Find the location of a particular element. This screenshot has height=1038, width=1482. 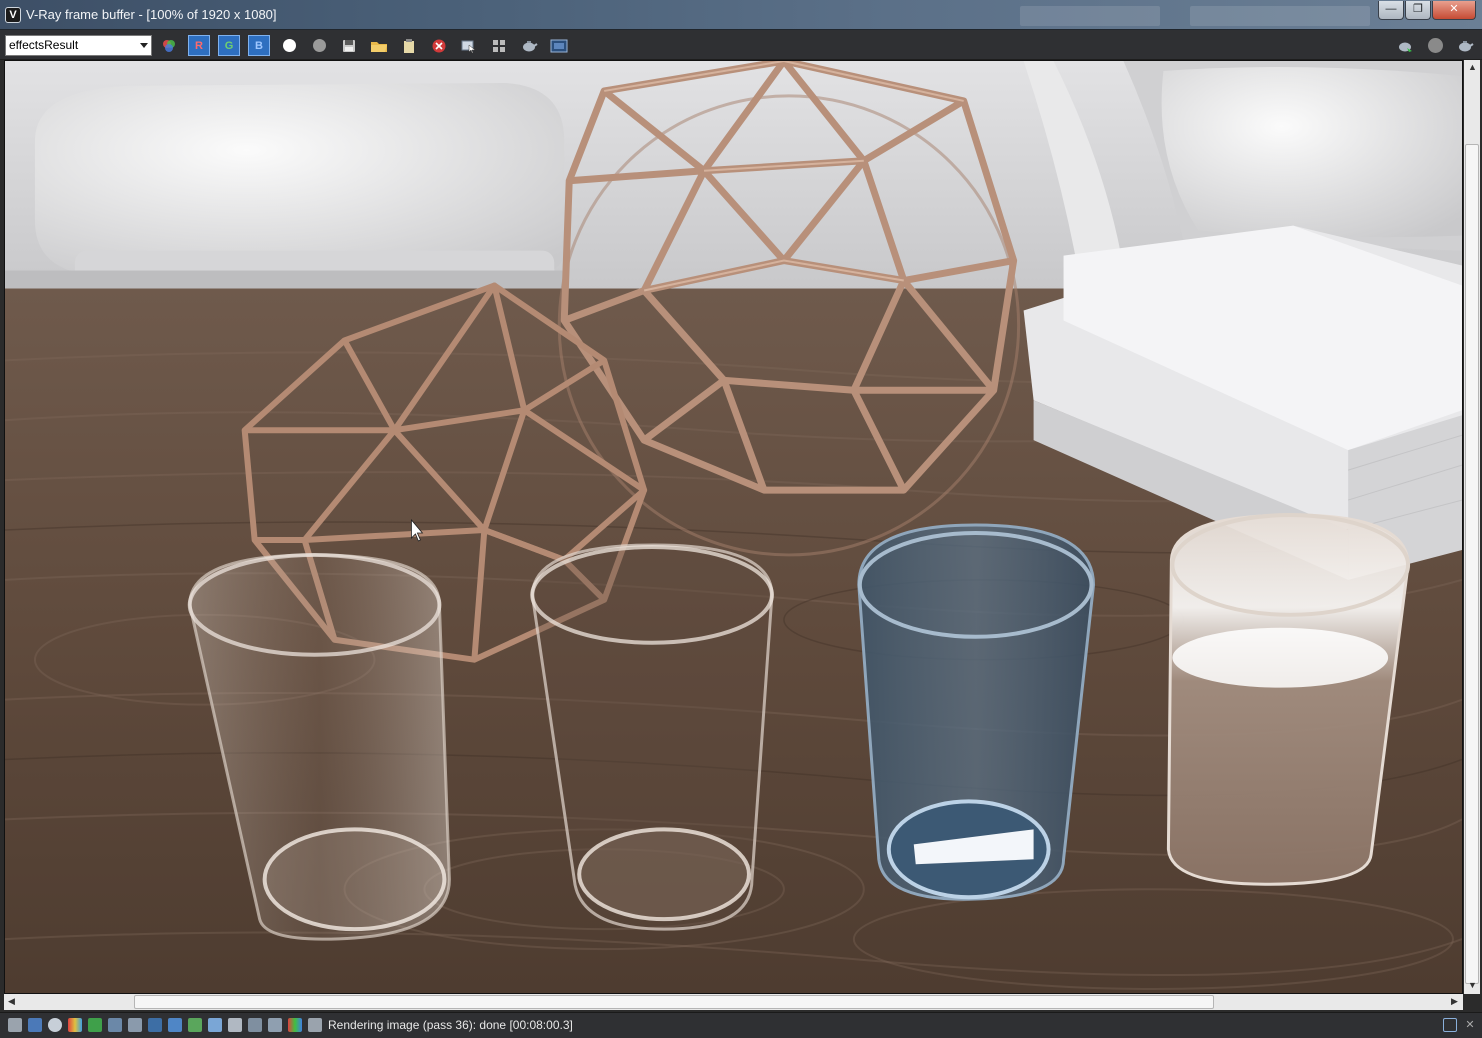

scroll-right-icon: ▶ is located at coordinates (1454, 1001).